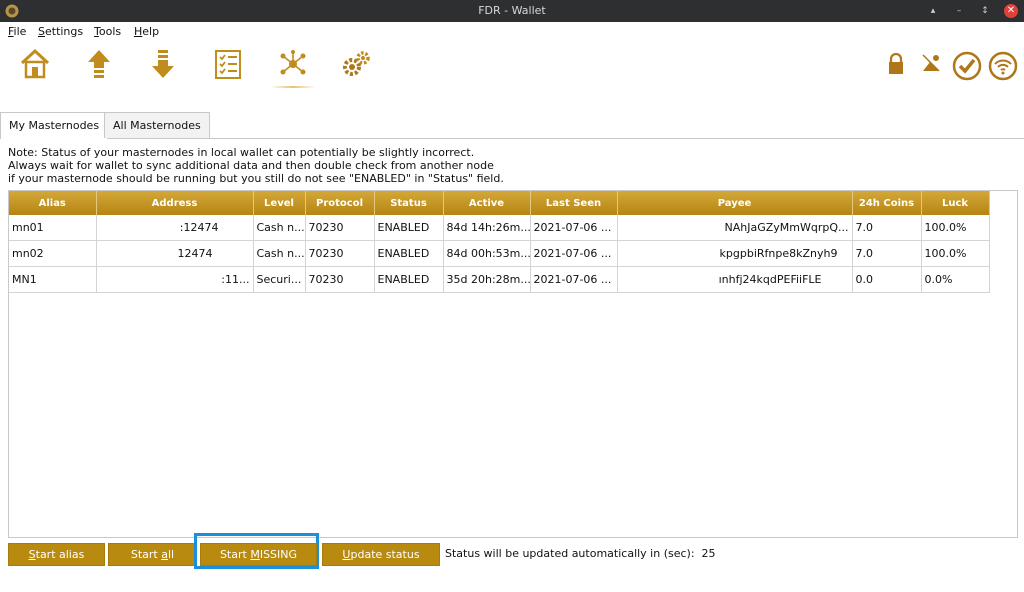 This screenshot has width=1024, height=592. Describe the element at coordinates (512, 125) in the screenshot. I see `masternode-tabs: My Masternodes All Masternodes` at that location.